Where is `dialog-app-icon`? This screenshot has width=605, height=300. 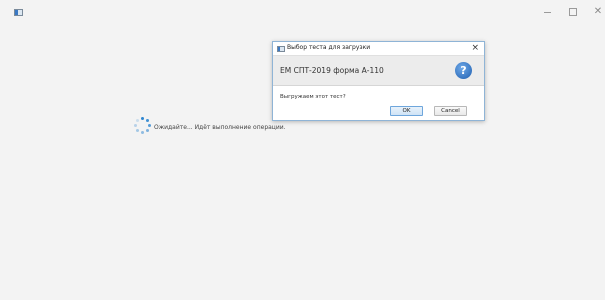
dialog-app-icon is located at coordinates (281, 49).